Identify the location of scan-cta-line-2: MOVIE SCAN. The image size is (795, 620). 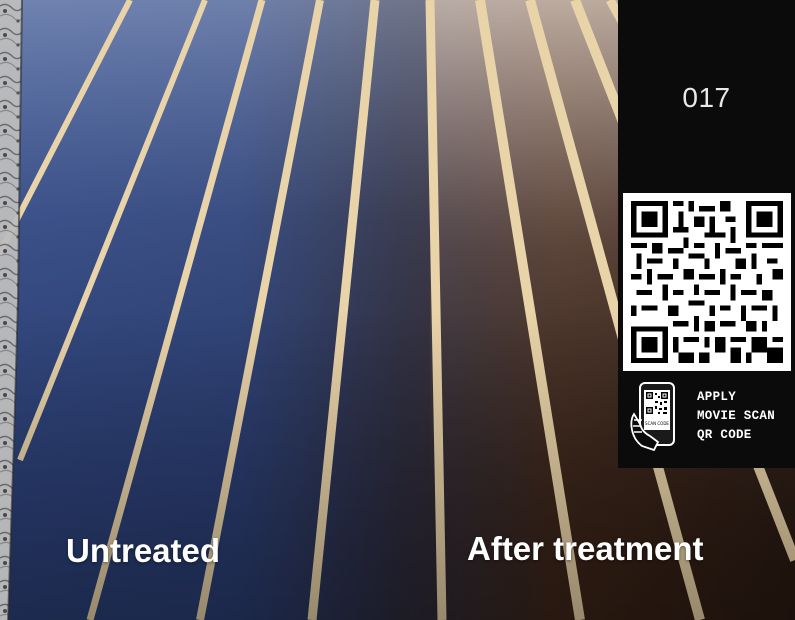
(736, 416).